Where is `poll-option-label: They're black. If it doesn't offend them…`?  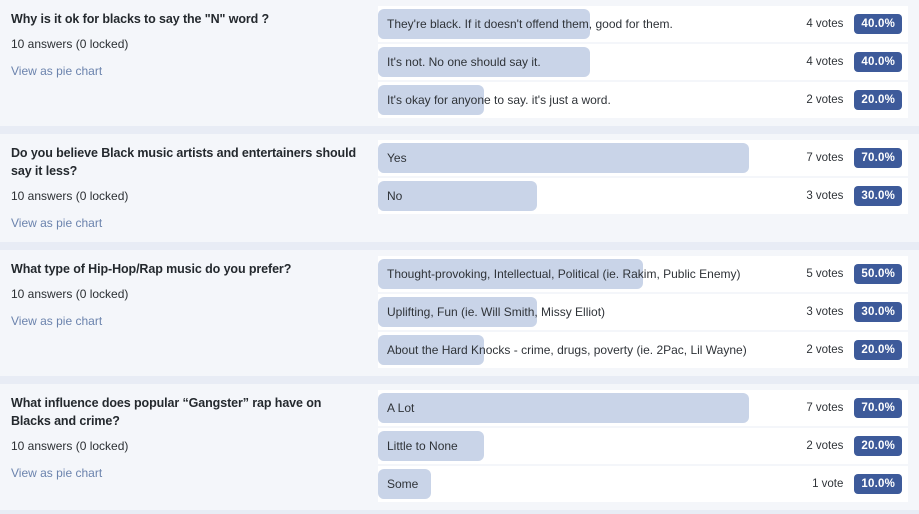
poll-option-label: They're black. If it doesn't offend them… is located at coordinates (530, 24).